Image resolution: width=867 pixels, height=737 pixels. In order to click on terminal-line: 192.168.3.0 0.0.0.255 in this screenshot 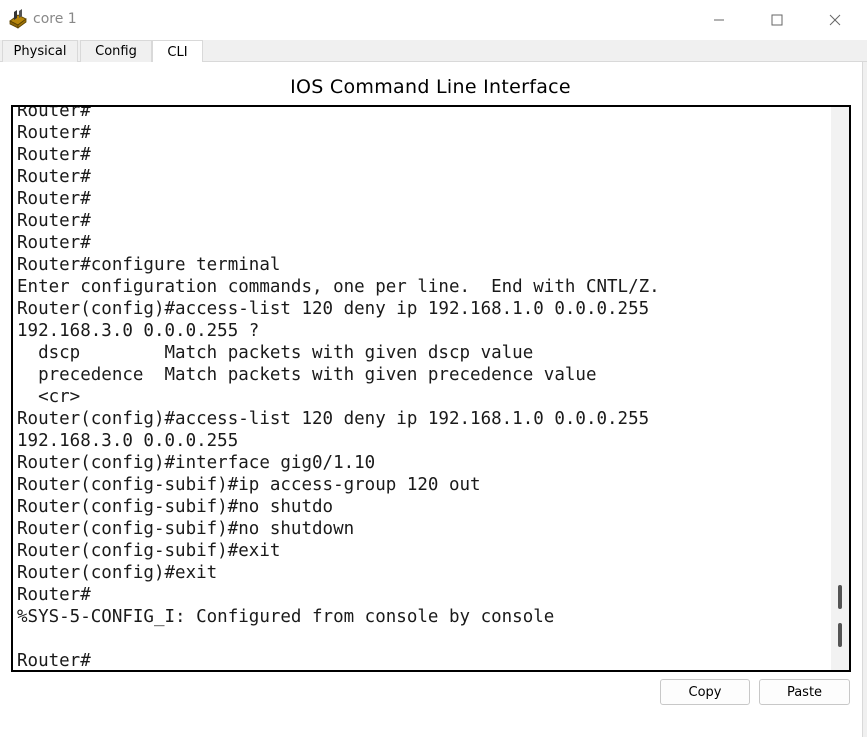, I will do `click(128, 441)`.